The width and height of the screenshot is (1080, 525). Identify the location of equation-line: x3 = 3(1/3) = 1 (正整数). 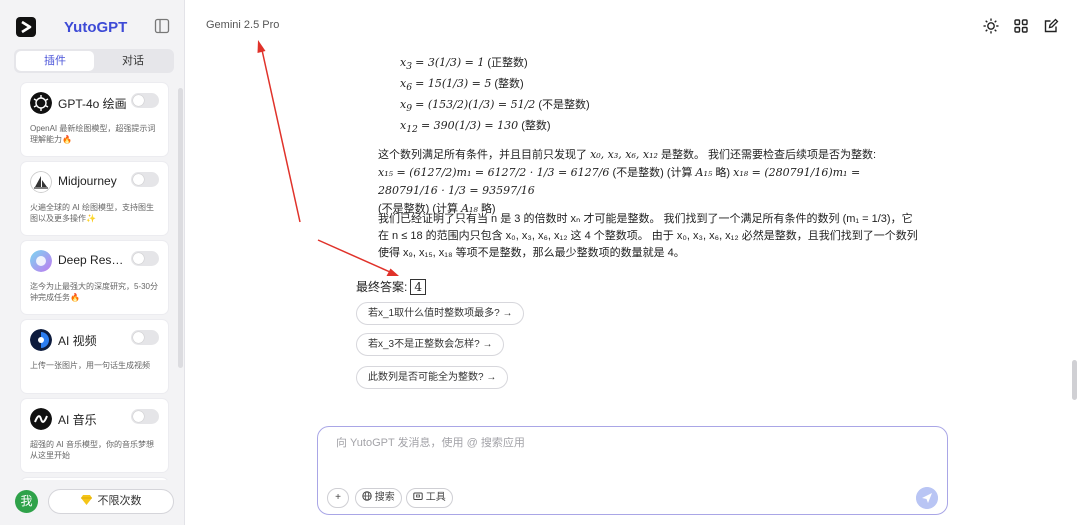
(464, 64).